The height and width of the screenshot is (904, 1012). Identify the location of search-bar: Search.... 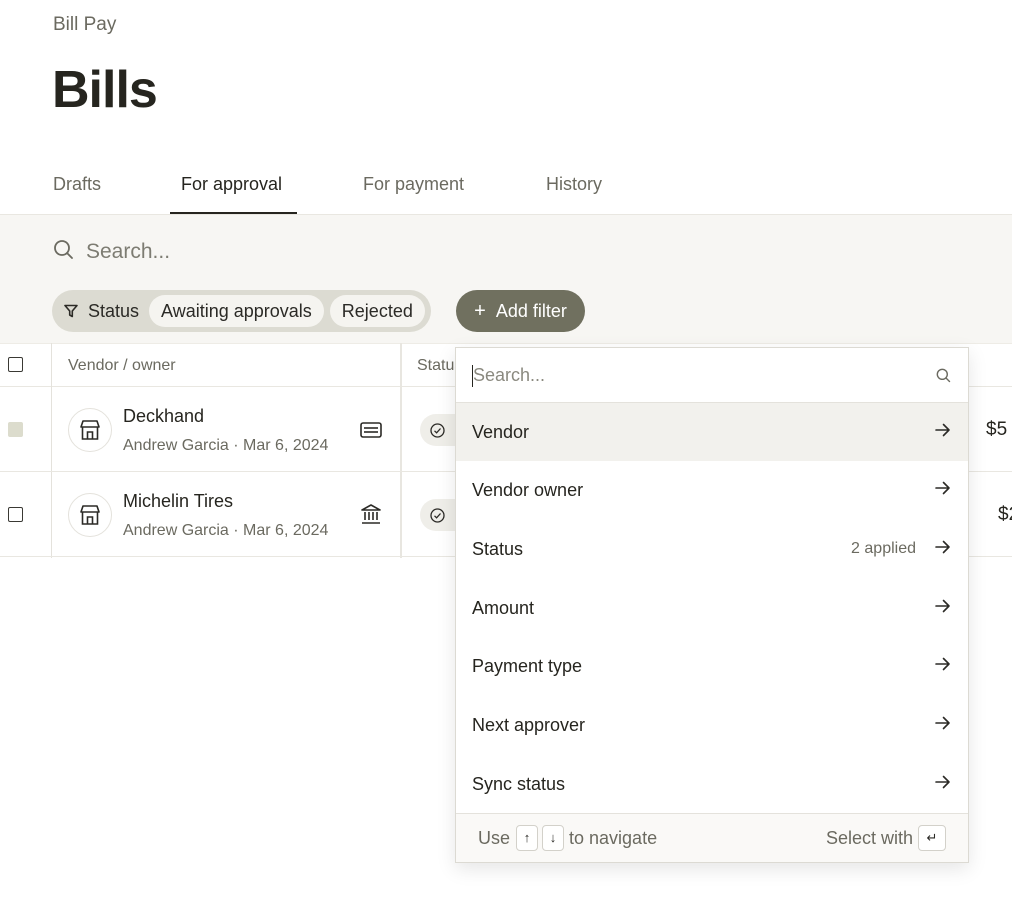
(111, 252).